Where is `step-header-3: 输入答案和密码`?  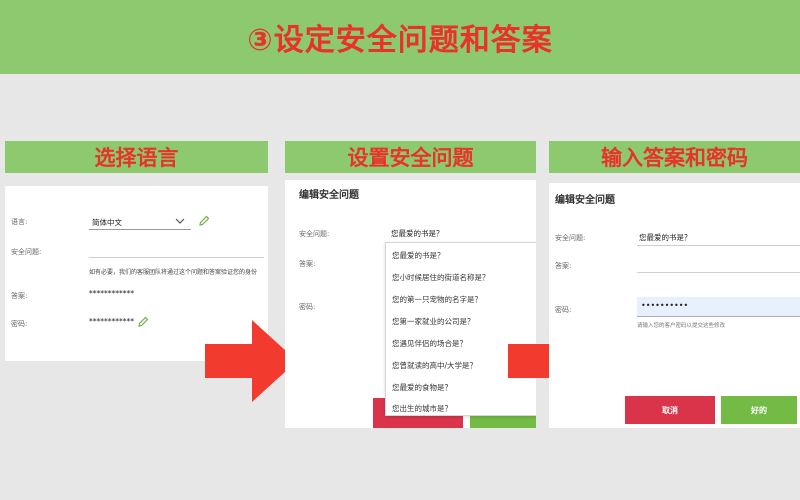
step-header-3: 输入答案和密码 is located at coordinates (674, 157).